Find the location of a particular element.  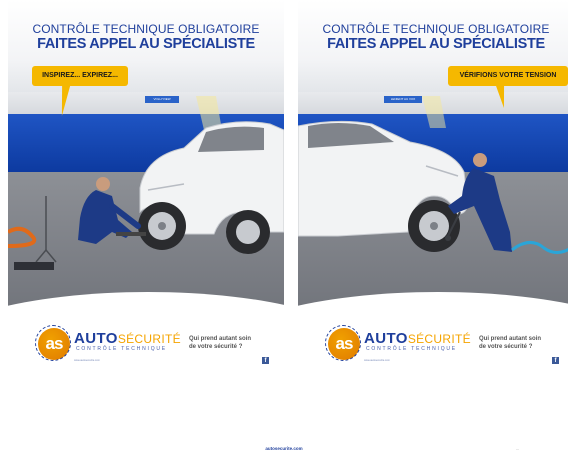

footer-link: autosecurite.com is located at coordinates (284, 448).